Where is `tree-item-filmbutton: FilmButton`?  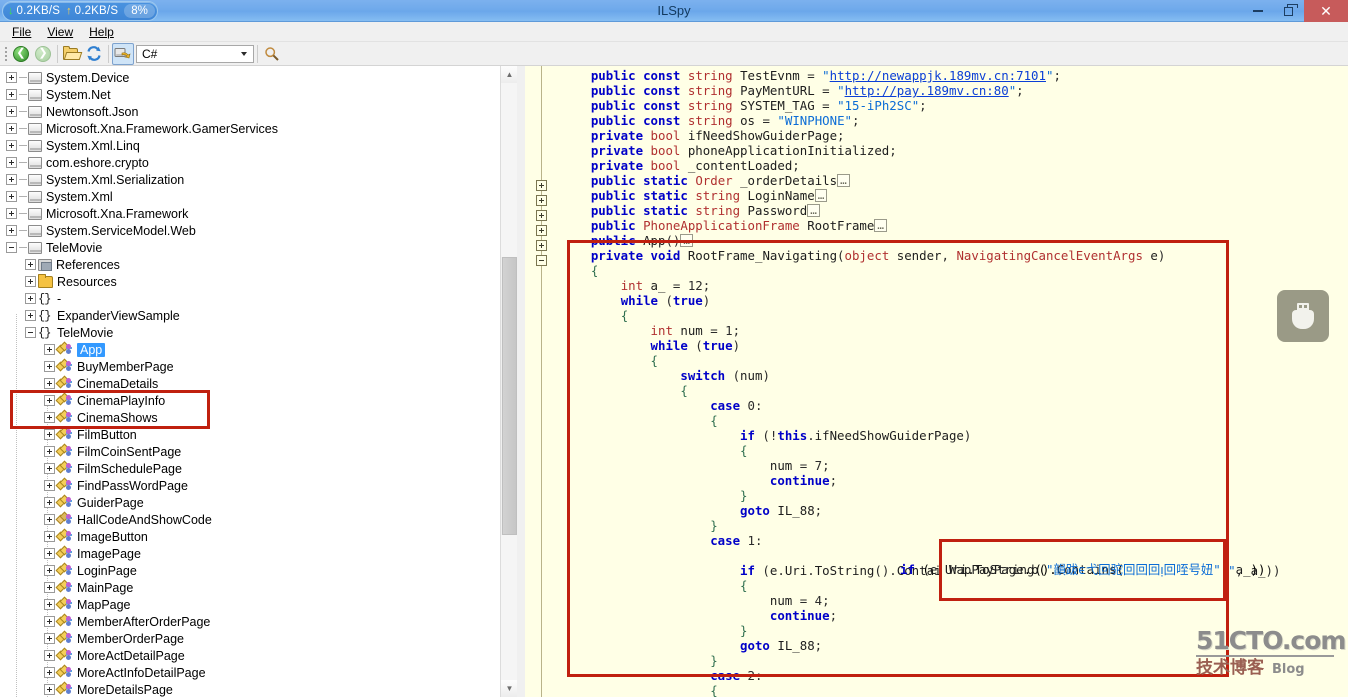
tree-item-filmbutton: FilmButton is located at coordinates (250, 434).